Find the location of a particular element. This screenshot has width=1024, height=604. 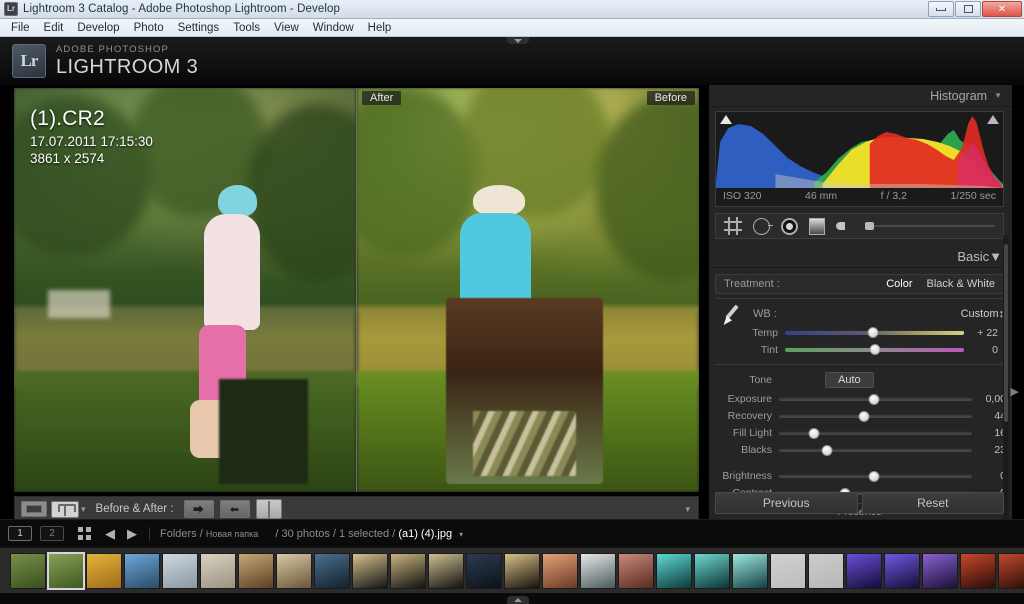

slider-tint-track is located at coordinates (874, 349).